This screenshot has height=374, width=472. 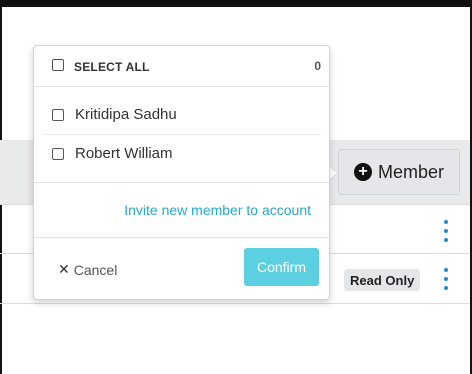 What do you see at coordinates (95, 269) in the screenshot?
I see `cancel-label: Cancel` at bounding box center [95, 269].